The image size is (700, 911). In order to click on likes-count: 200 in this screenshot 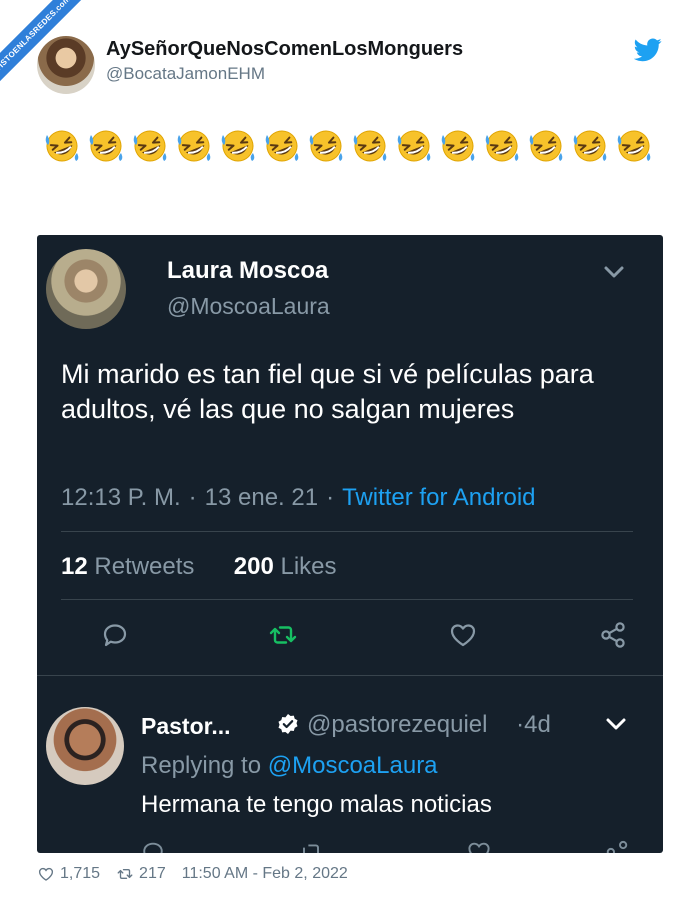, I will do `click(254, 566)`.